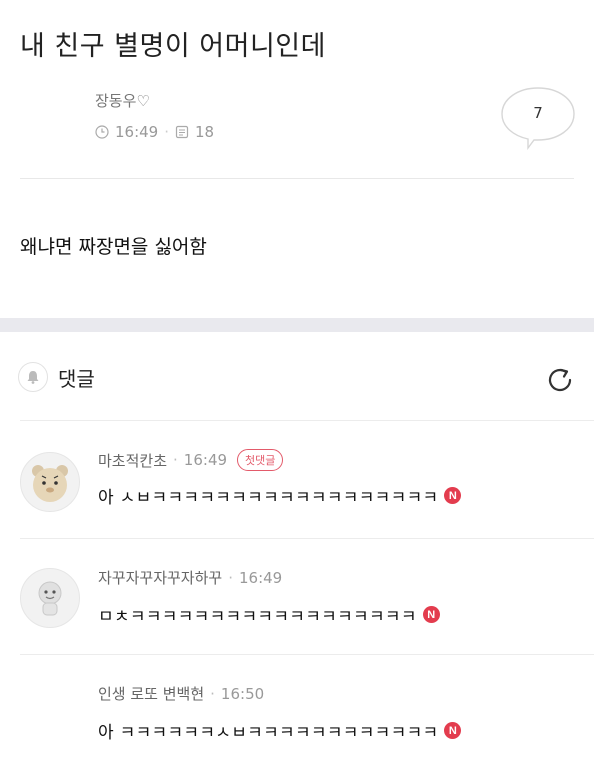 Image resolution: width=594 pixels, height=778 pixels. I want to click on views-icon, so click(182, 132).